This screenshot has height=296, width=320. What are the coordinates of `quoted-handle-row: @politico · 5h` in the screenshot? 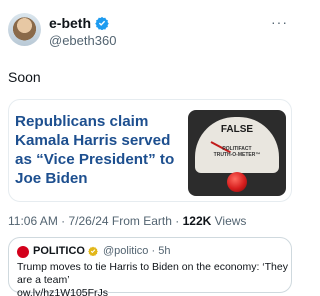 It's located at (137, 251).